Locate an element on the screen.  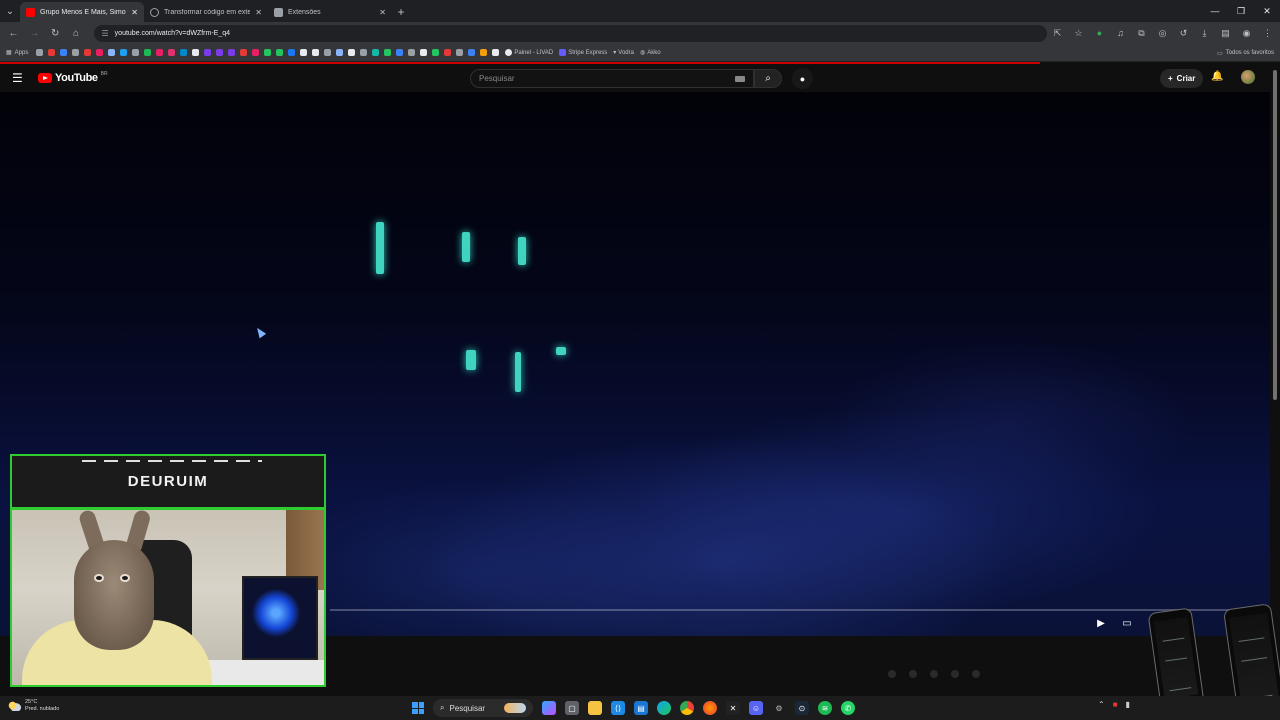
chrome-icon is located at coordinates (687, 708).